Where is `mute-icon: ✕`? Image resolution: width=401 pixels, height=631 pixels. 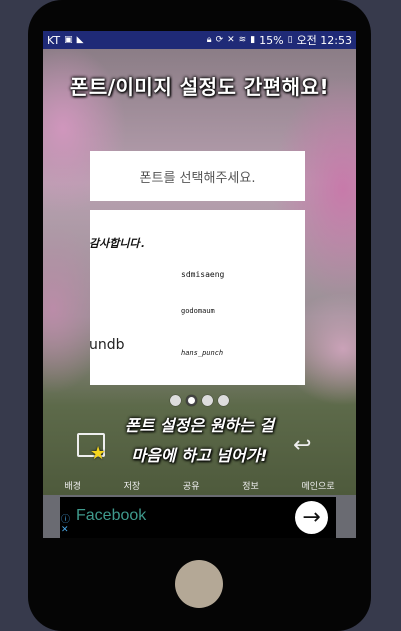
mute-icon: ✕ is located at coordinates (231, 40).